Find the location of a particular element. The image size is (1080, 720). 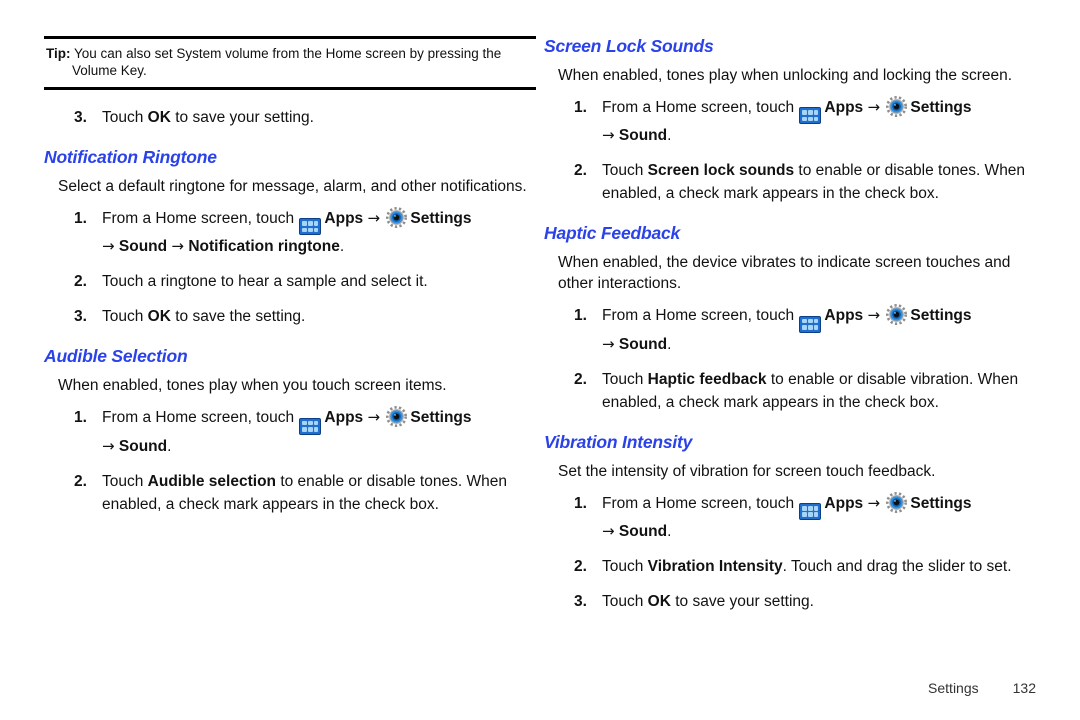

step-item: 3. Touch OK to save the setting. is located at coordinates (290, 316).